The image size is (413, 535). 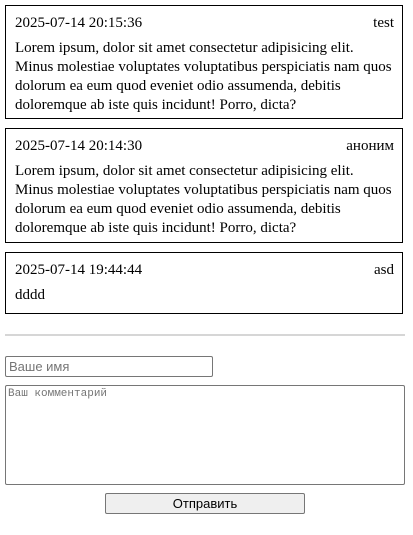 What do you see at coordinates (79, 270) in the screenshot?
I see `comment-datetime: 2025-07-14 19:44:44` at bounding box center [79, 270].